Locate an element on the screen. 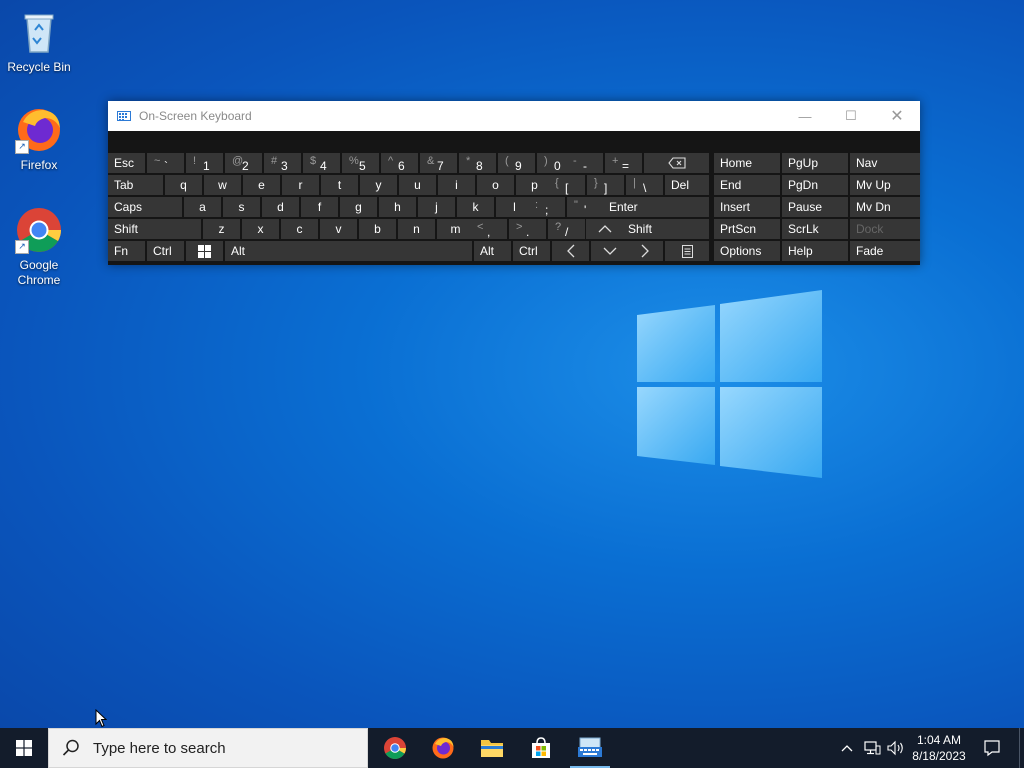  network-button is located at coordinates (872, 748).